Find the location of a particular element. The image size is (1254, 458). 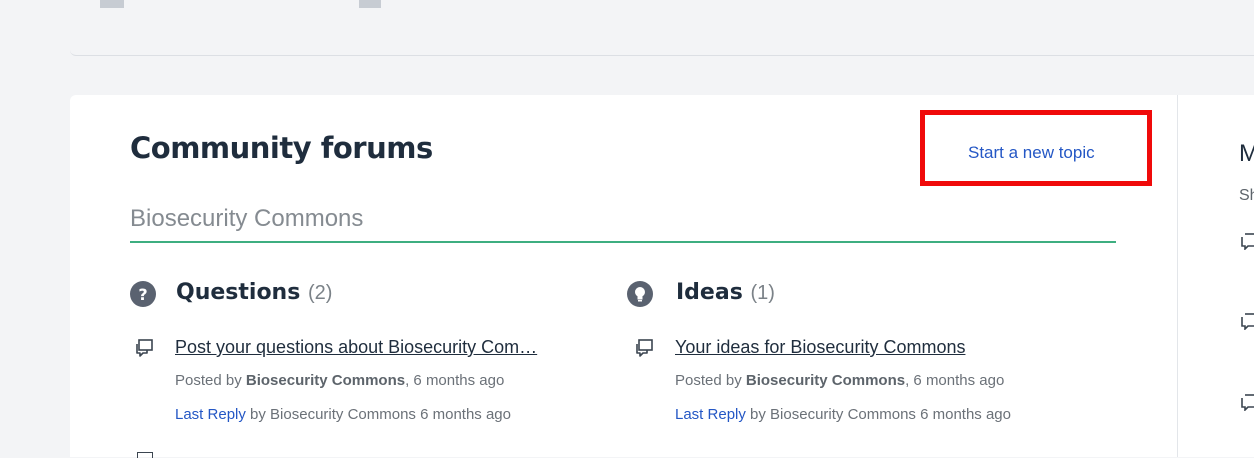

next-topic-icon-partial is located at coordinates (145, 455).